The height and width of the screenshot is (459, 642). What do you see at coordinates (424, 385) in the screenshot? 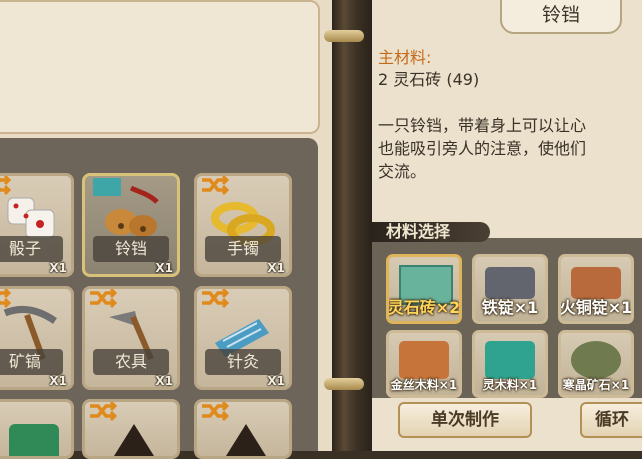
I see `material-label: 金丝木料×1` at bounding box center [424, 385].